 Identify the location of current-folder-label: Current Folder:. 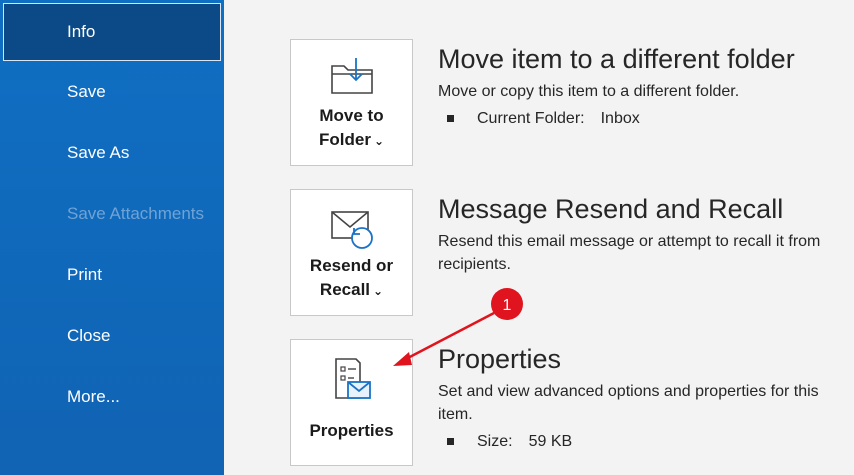
(531, 118).